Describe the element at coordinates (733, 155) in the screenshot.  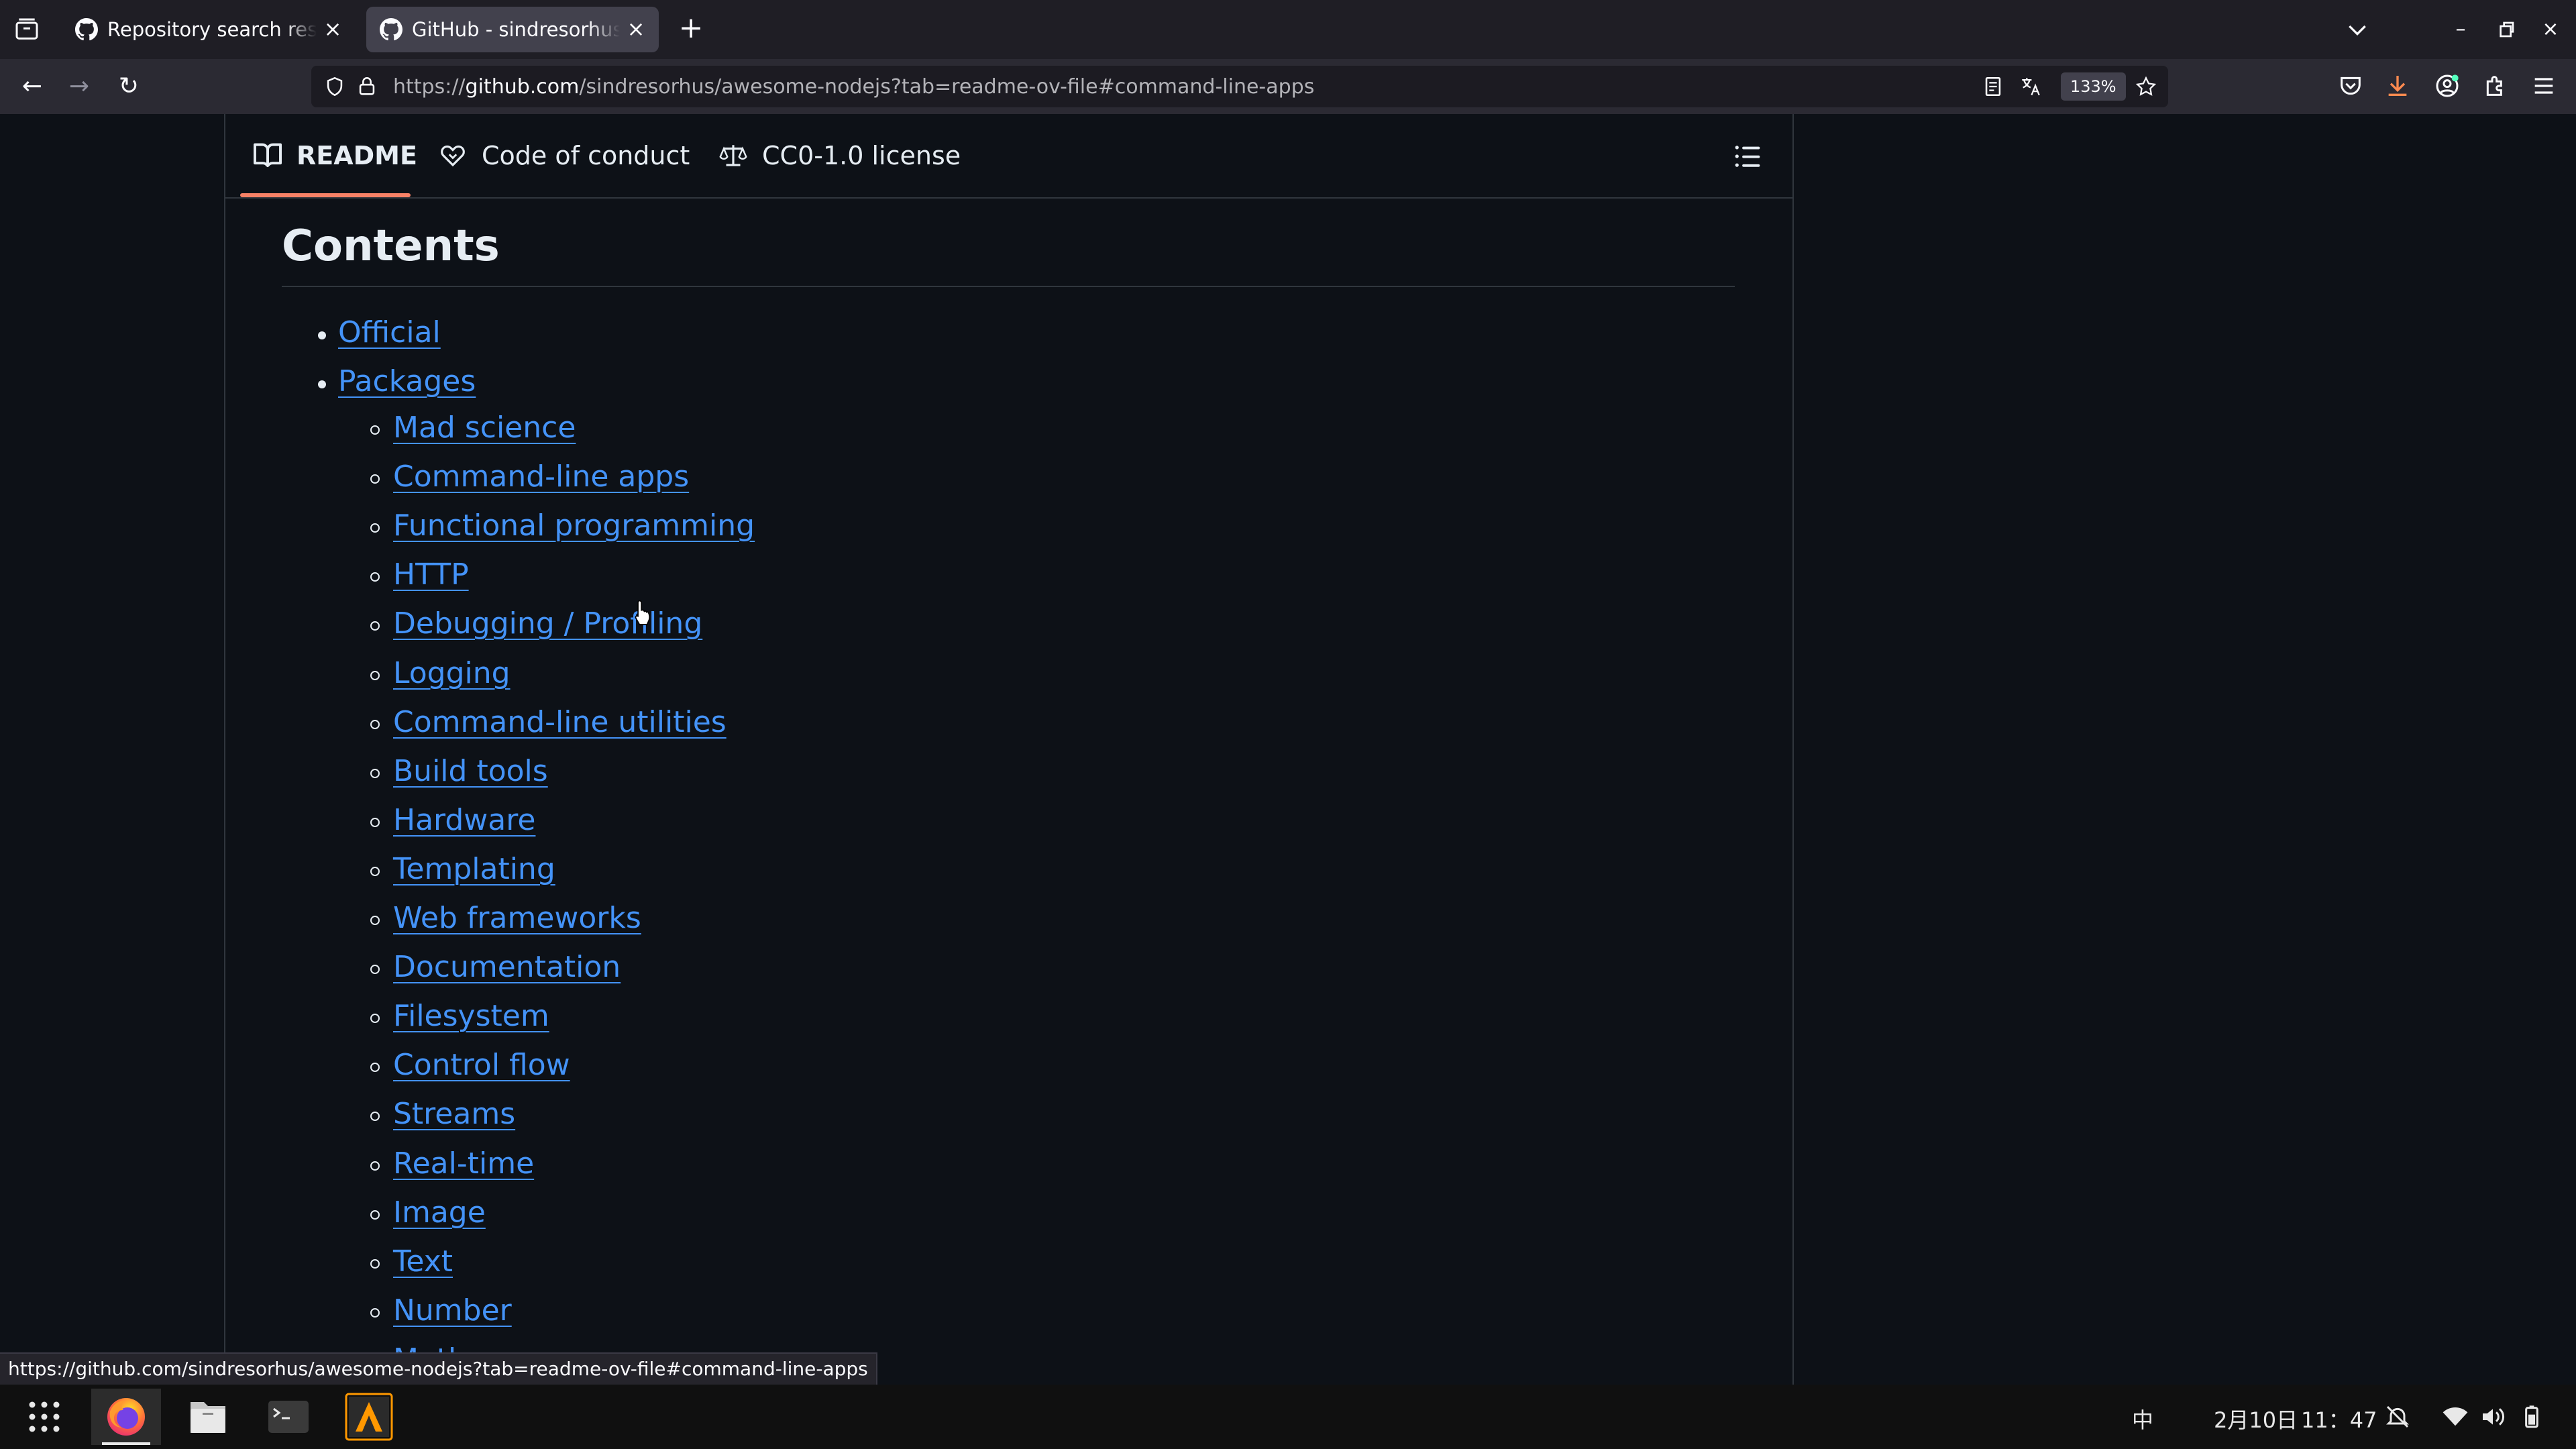
I see `law-scale-icon` at that location.